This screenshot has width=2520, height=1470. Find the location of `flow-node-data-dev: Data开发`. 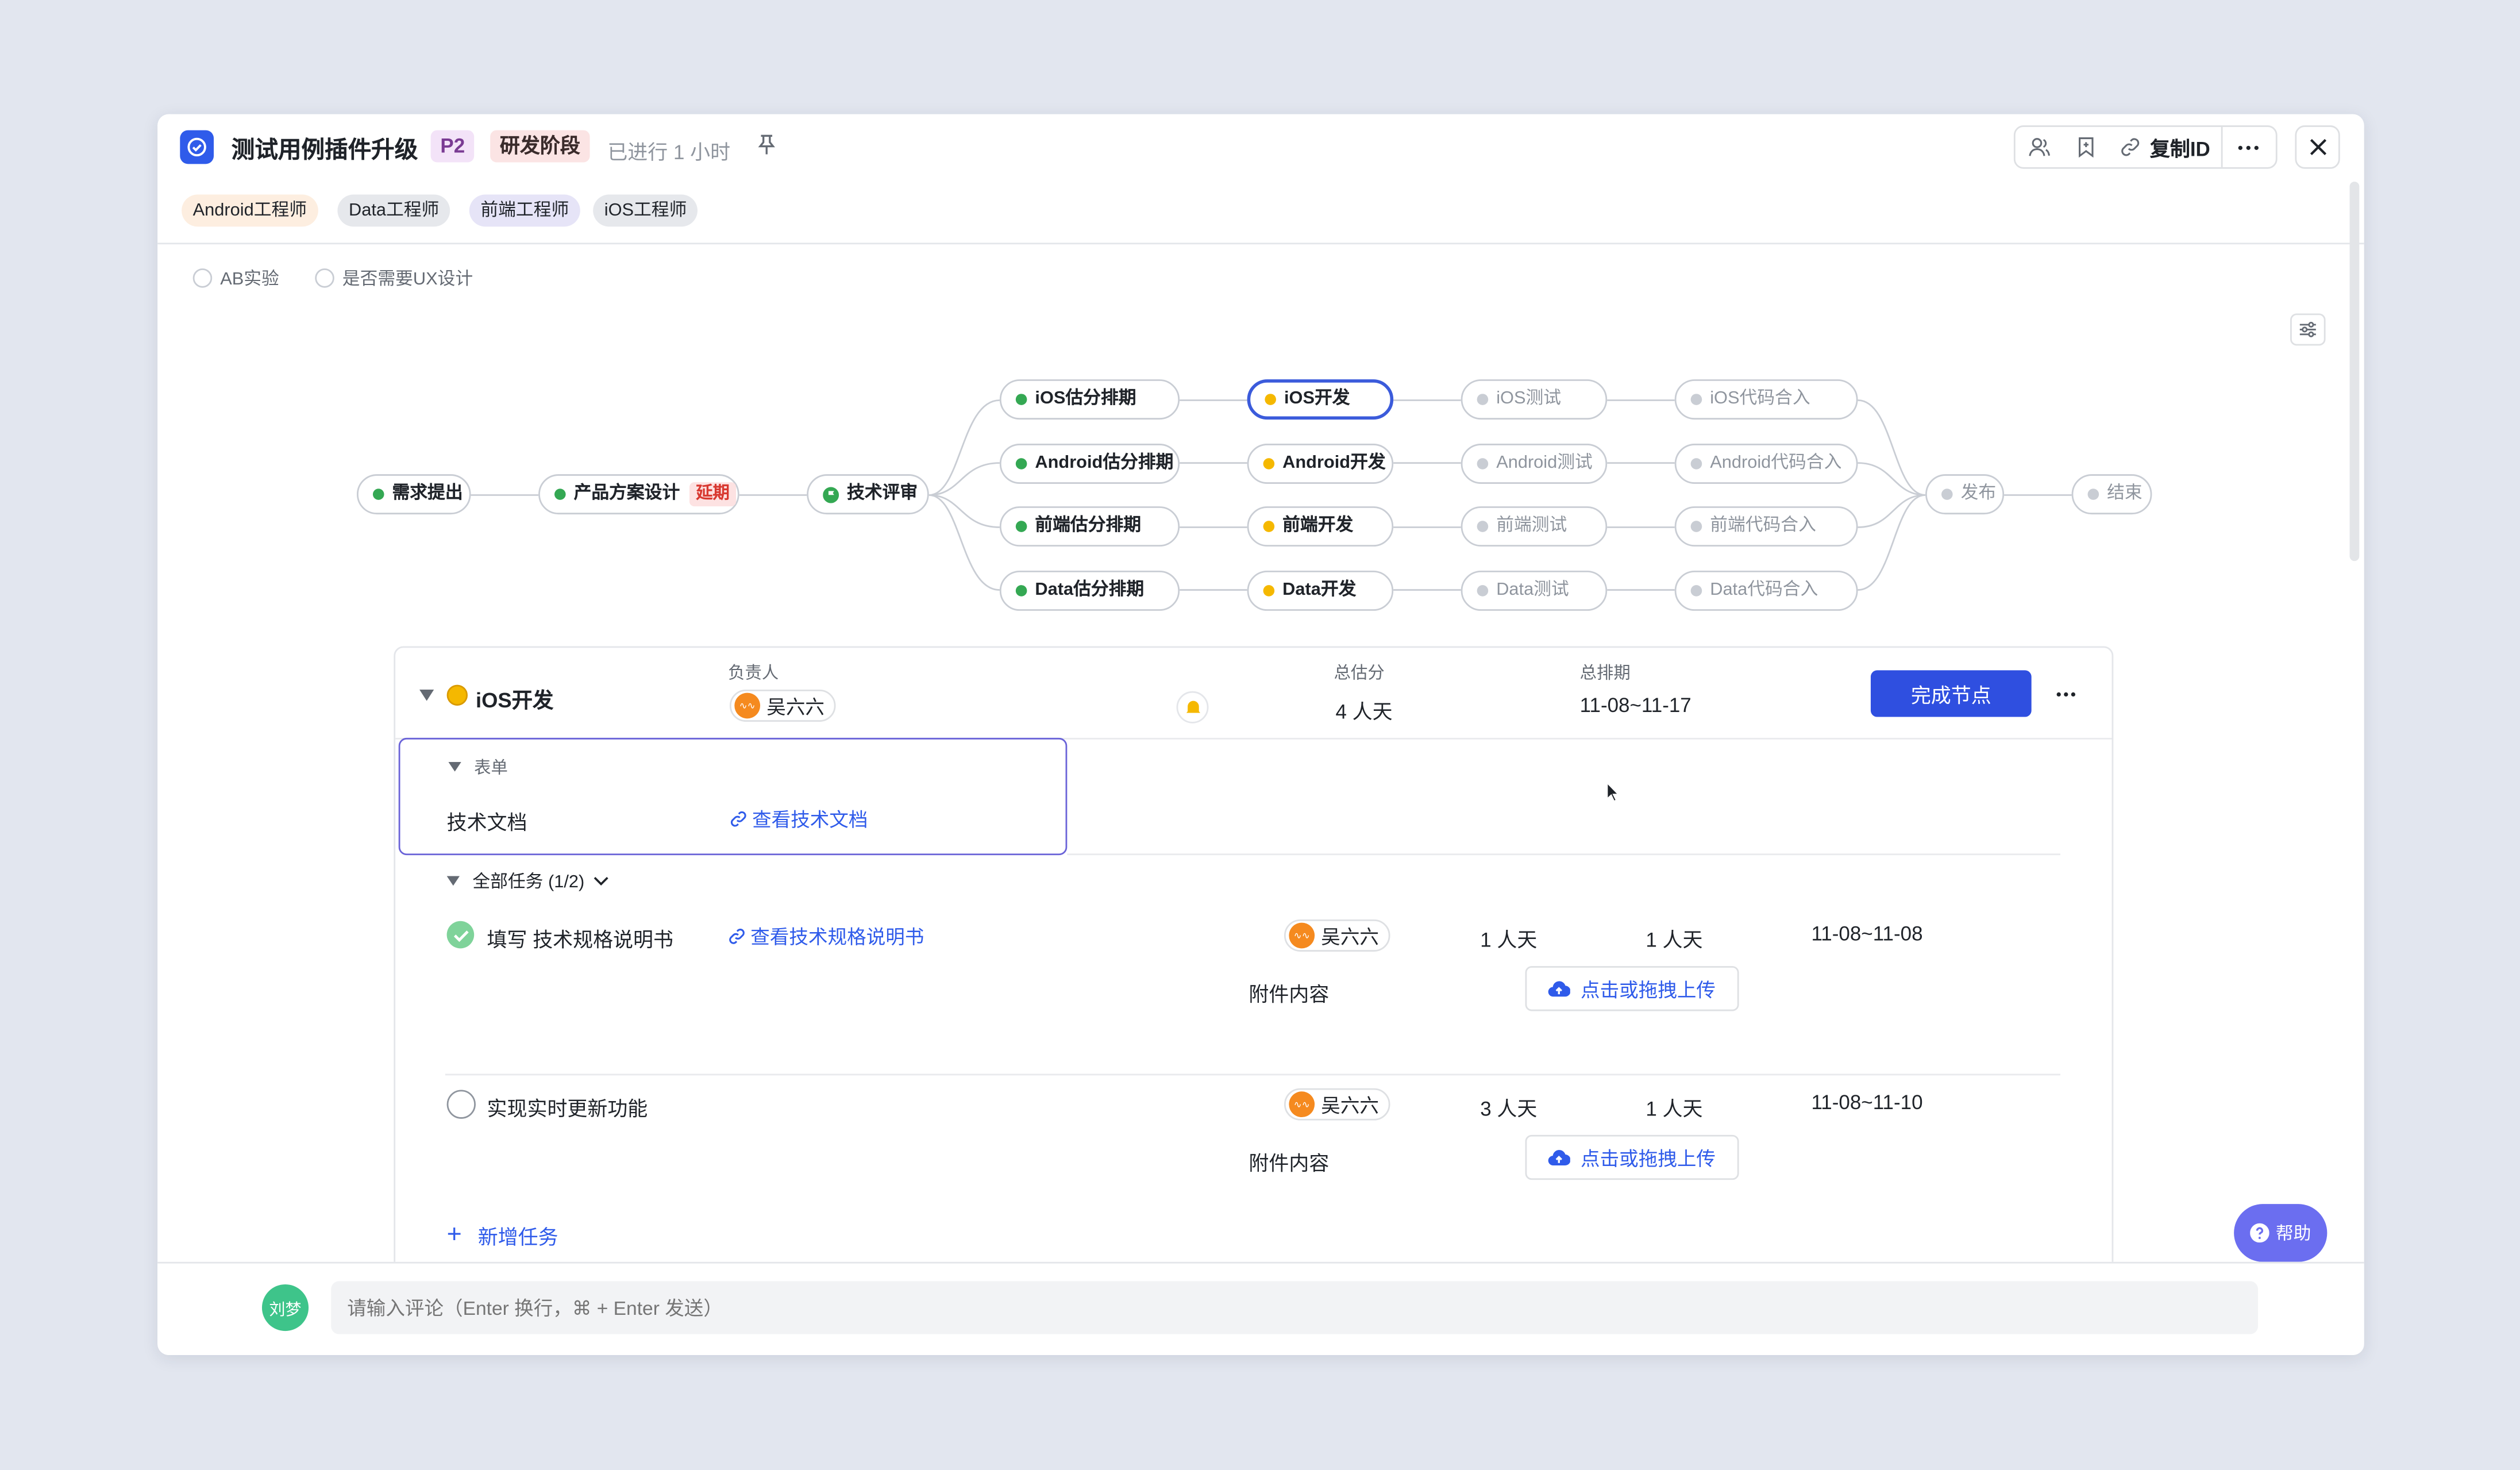

flow-node-data-dev: Data开发 is located at coordinates (1321, 591).